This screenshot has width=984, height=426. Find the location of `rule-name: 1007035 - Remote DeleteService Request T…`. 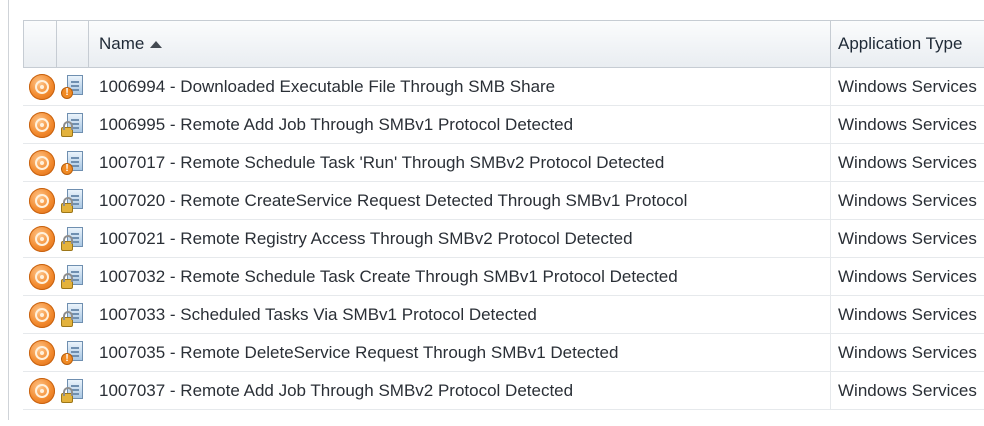

rule-name: 1007035 - Remote DeleteService Request T… is located at coordinates (359, 352).